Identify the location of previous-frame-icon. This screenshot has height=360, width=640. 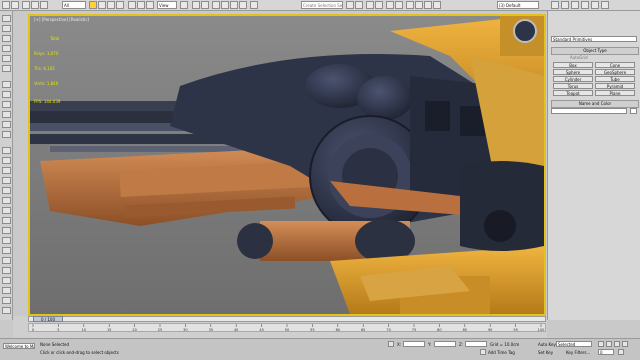
(609, 344).